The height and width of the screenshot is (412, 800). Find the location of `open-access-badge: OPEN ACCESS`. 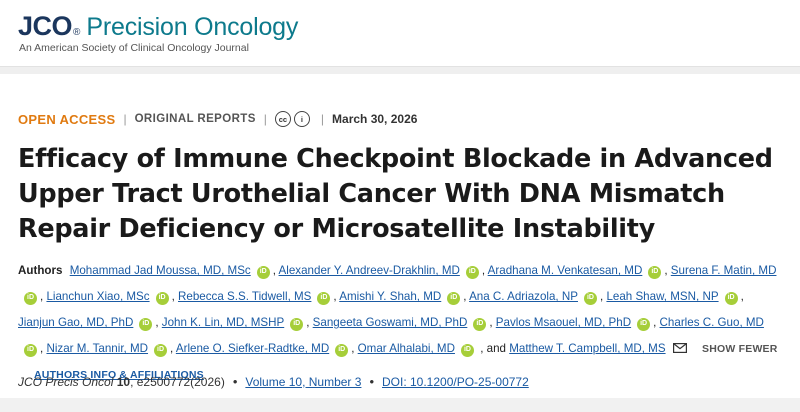

open-access-badge: OPEN ACCESS is located at coordinates (67, 119).